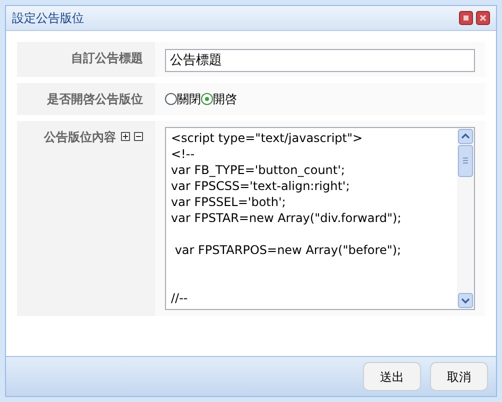  Describe the element at coordinates (107, 58) in the screenshot. I see `field-label: 自訂公告標題` at that location.